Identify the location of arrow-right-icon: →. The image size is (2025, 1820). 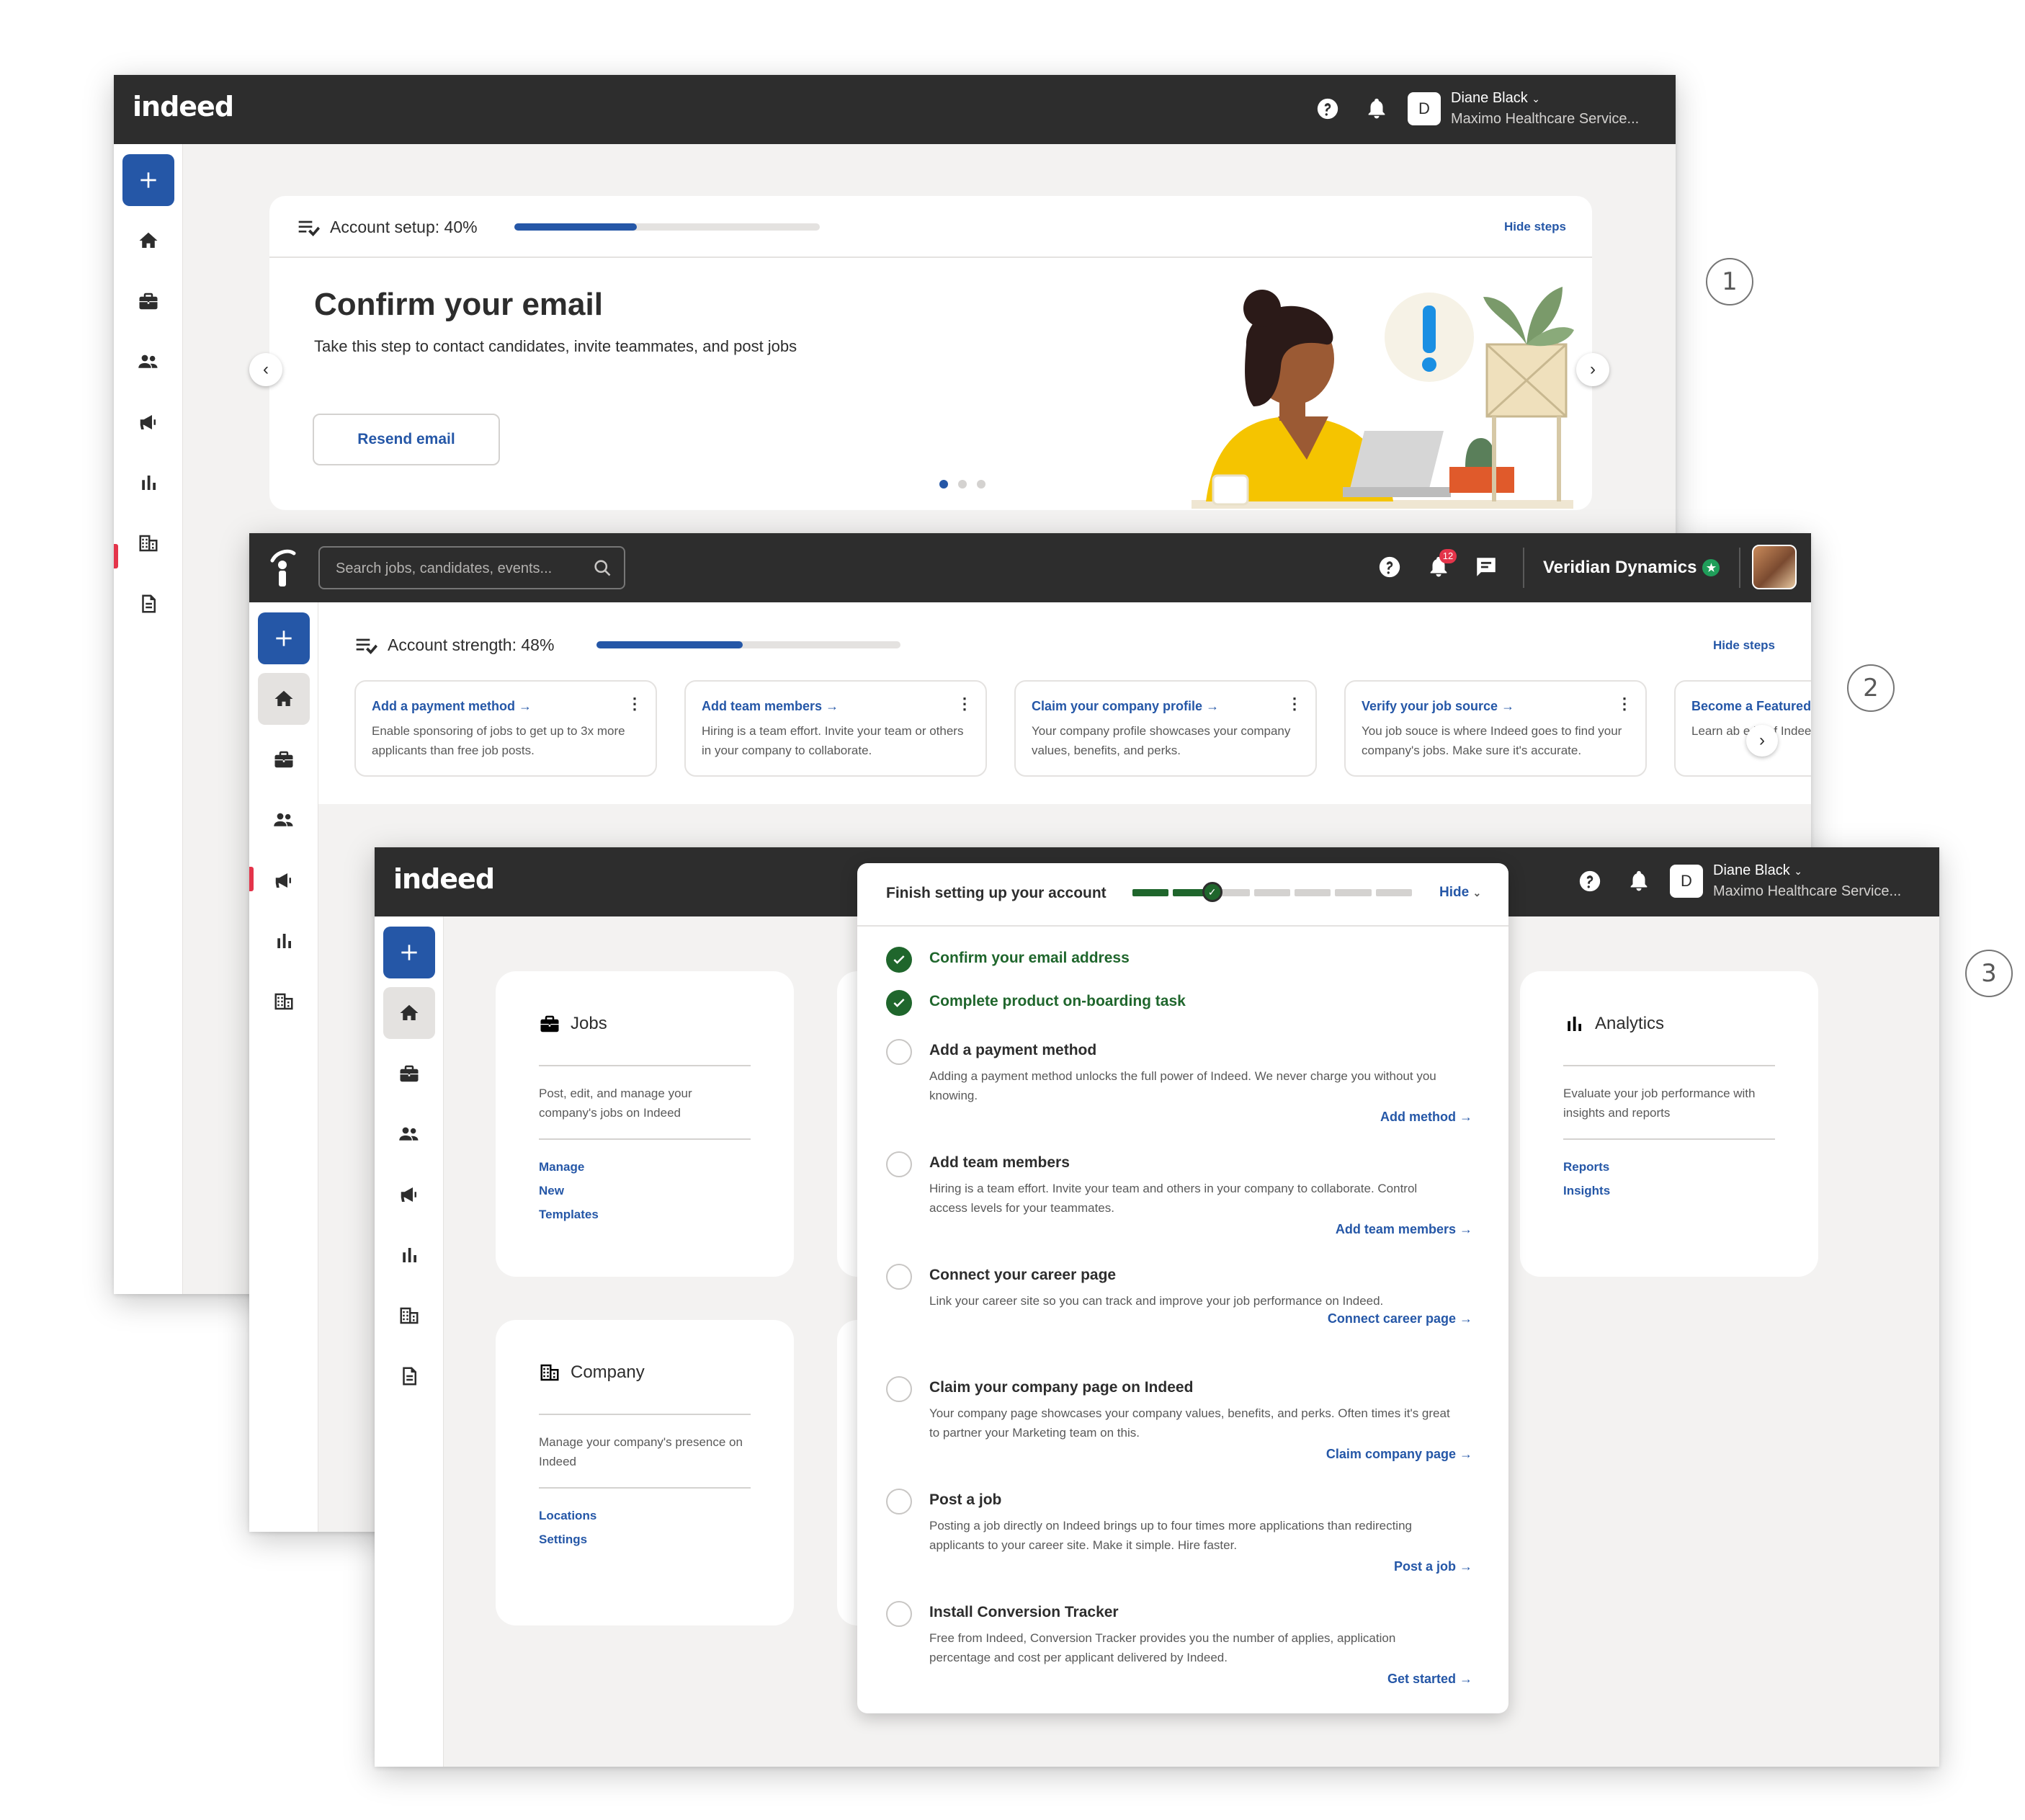
(1508, 706).